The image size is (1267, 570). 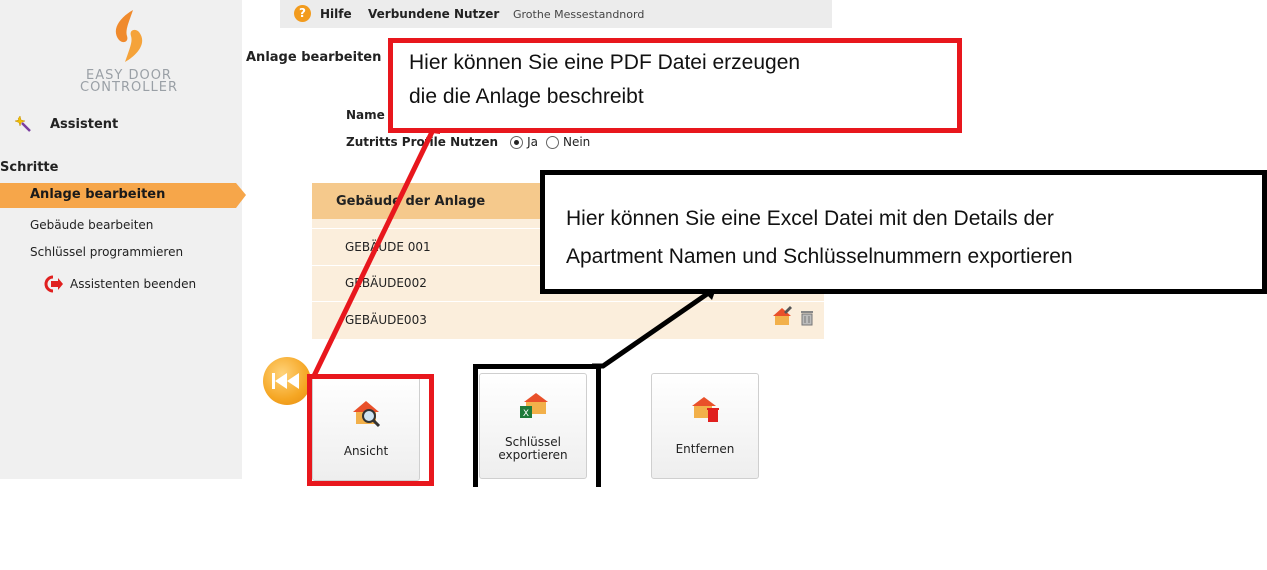 What do you see at coordinates (372, 255) in the screenshot?
I see `pdf-connector-line` at bounding box center [372, 255].